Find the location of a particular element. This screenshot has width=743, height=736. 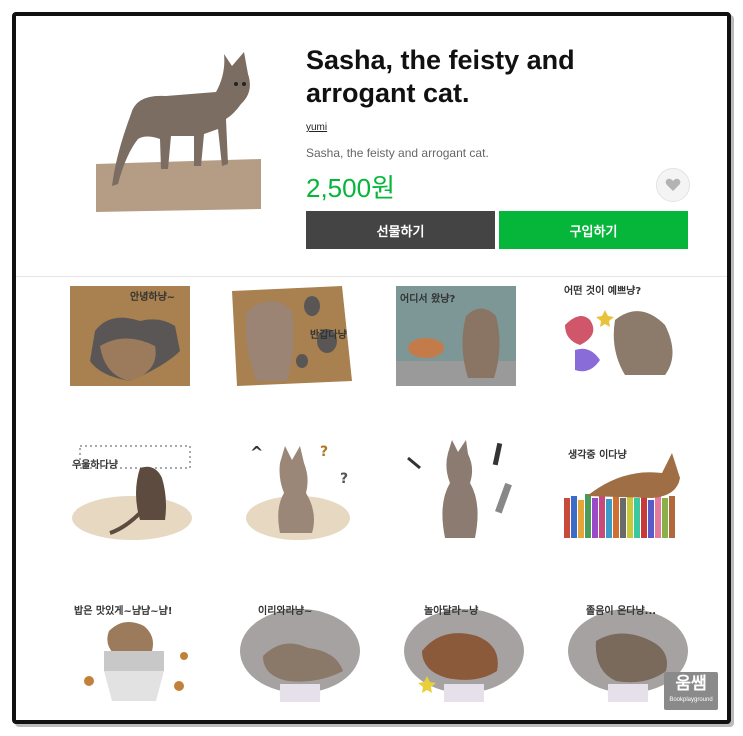

sticker-caption: 안녕하냥~ is located at coordinates (153, 297).